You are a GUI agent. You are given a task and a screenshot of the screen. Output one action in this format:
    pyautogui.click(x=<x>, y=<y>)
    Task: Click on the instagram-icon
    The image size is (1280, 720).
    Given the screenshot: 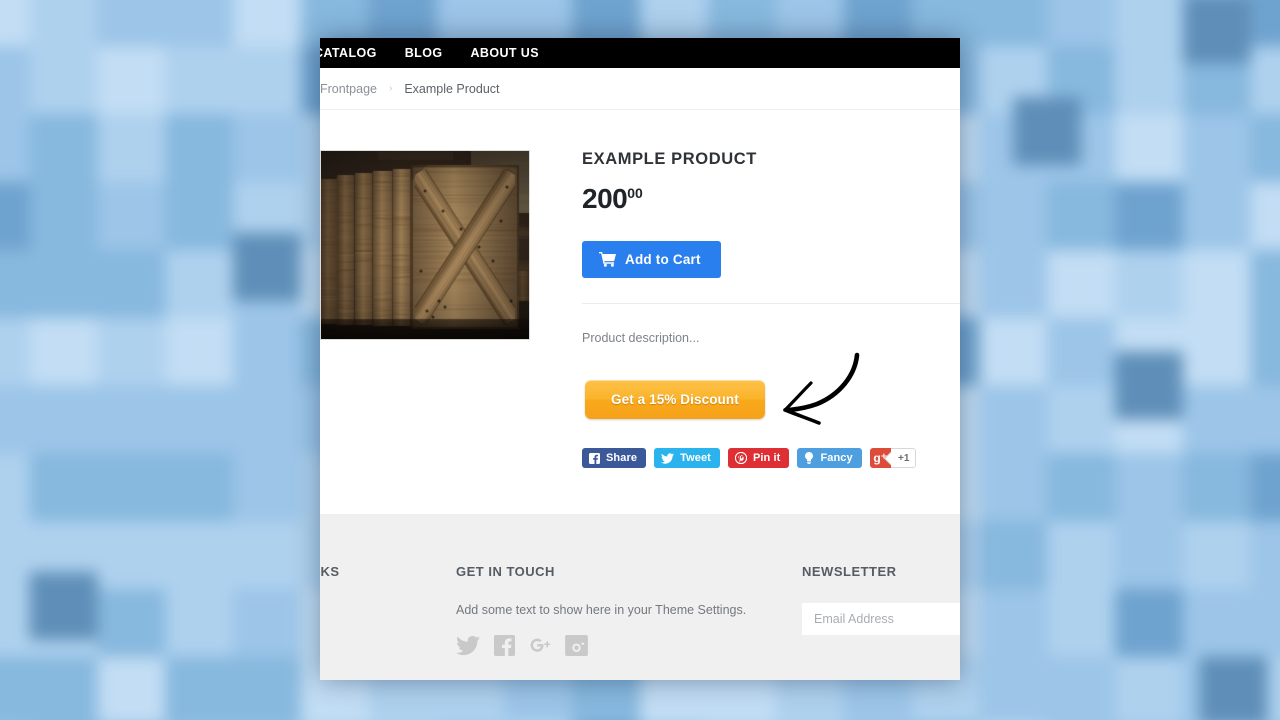 What is the action you would take?
    pyautogui.click(x=576, y=645)
    